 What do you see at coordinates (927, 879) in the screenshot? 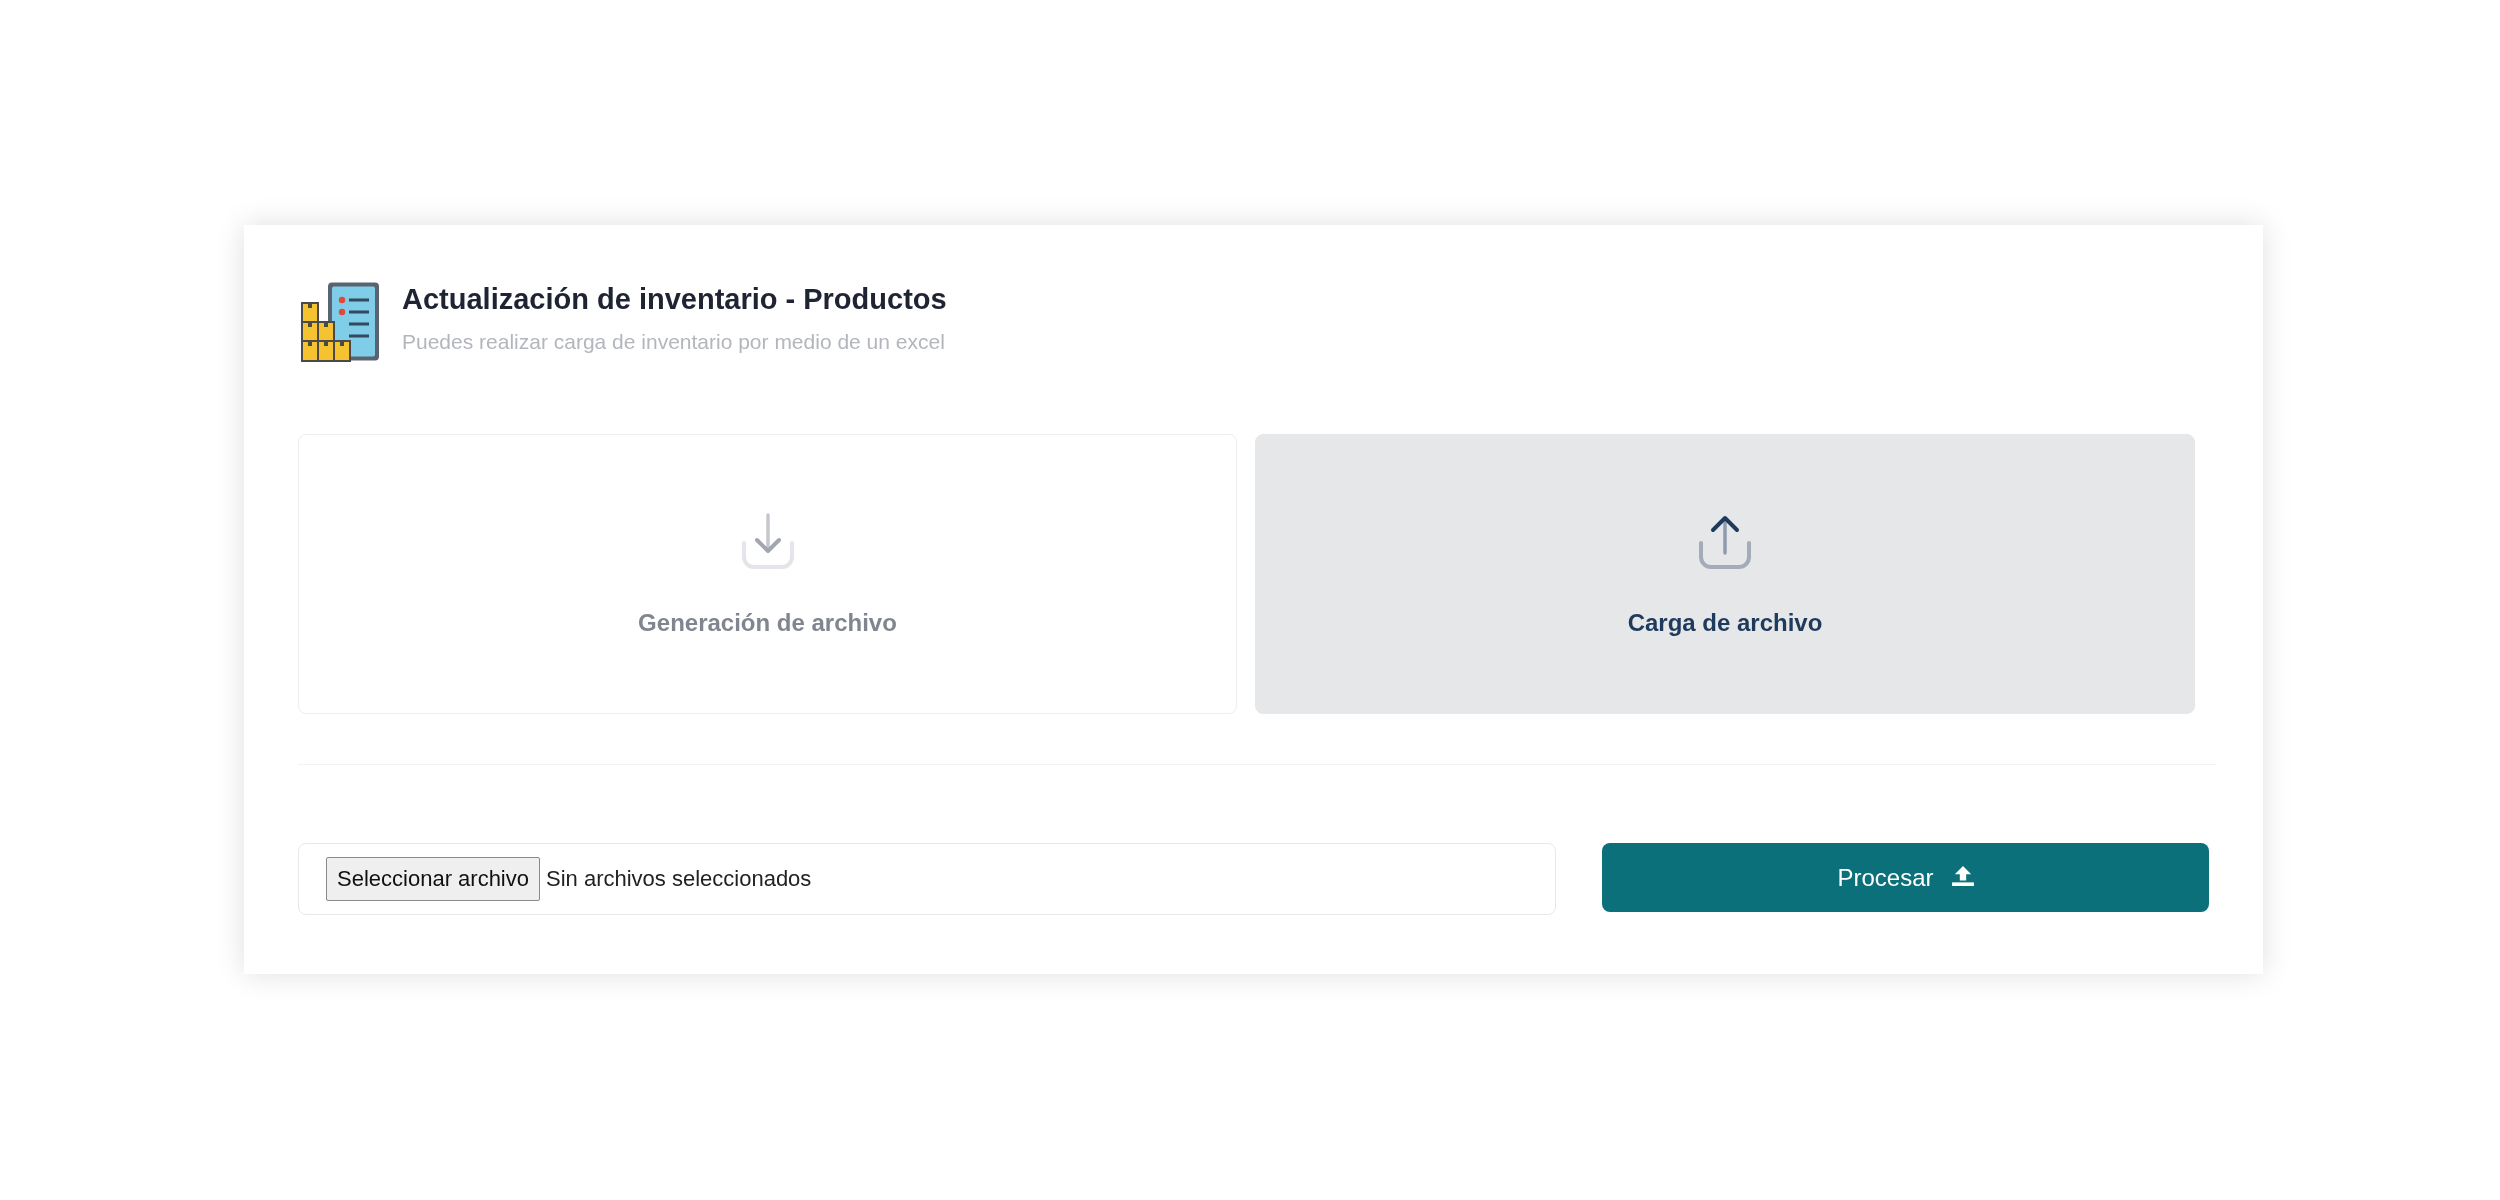
I see `file-input-field: Seleccionar archivo Sin archivos seleccionados` at bounding box center [927, 879].